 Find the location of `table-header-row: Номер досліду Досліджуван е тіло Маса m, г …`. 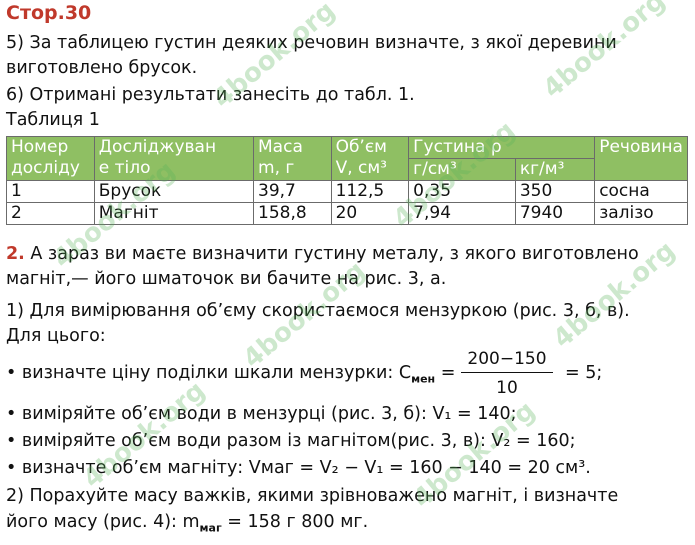

table-header-row: Номер досліду Досліджуван е тіло Маса m, г … is located at coordinates (347, 158).